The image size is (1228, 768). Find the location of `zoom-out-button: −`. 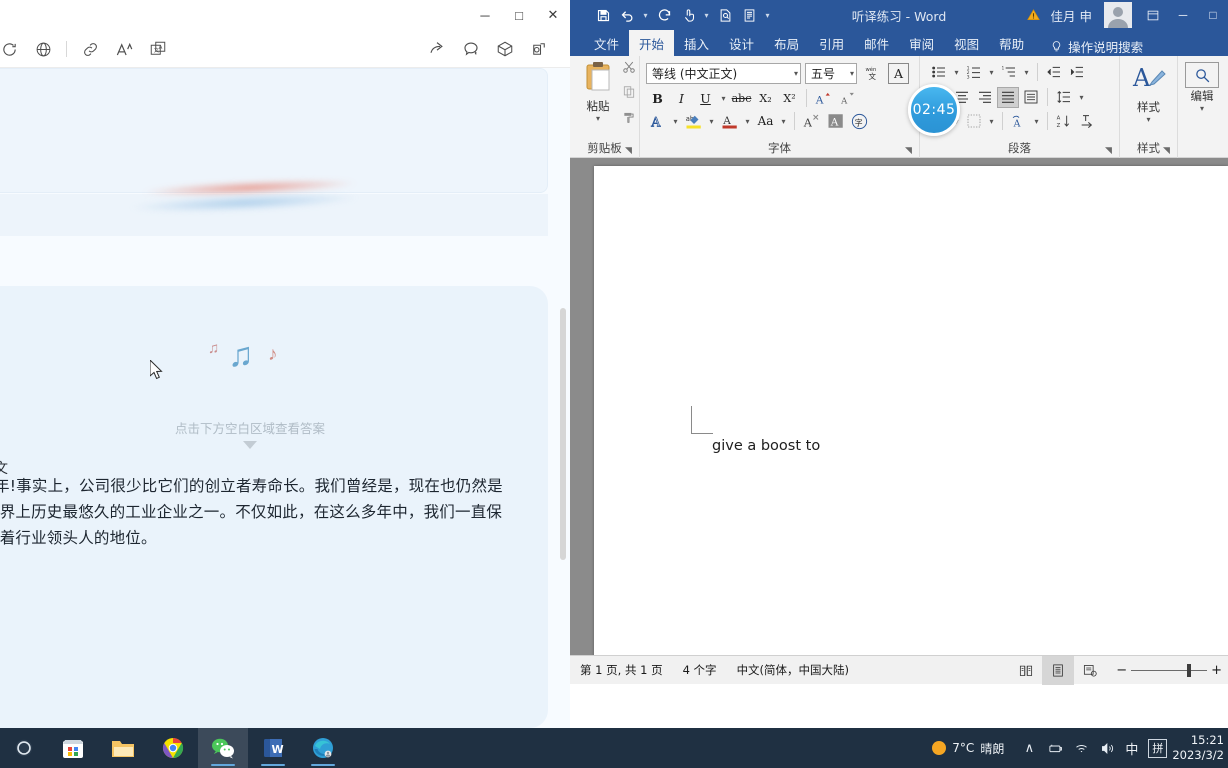

zoom-out-button: − is located at coordinates (1121, 670).